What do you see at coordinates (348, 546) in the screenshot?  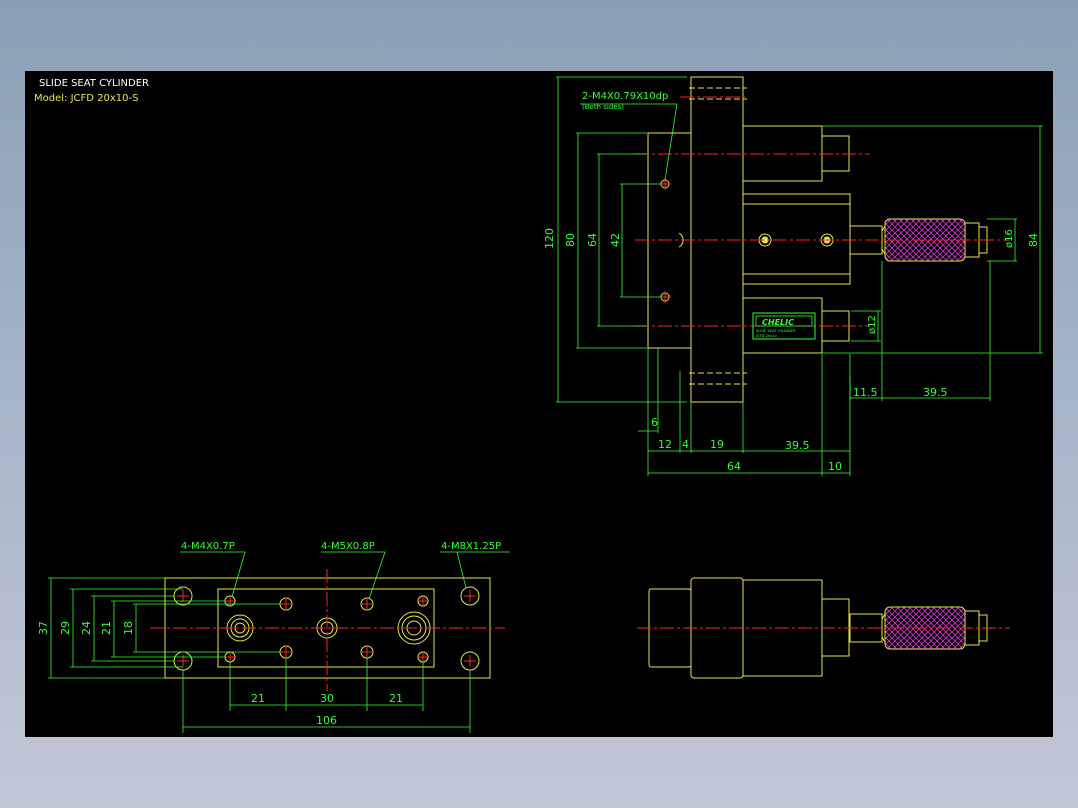 I see `callout-m5: 4-M5X0.8P` at bounding box center [348, 546].